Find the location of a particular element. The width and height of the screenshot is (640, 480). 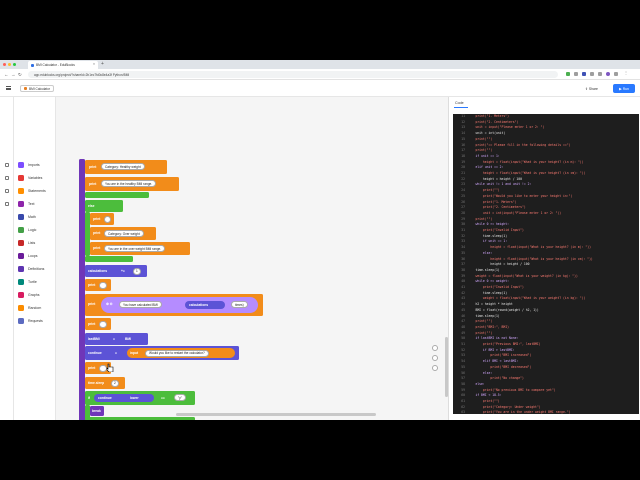

number-value: 1 is located at coordinates (137, 271).